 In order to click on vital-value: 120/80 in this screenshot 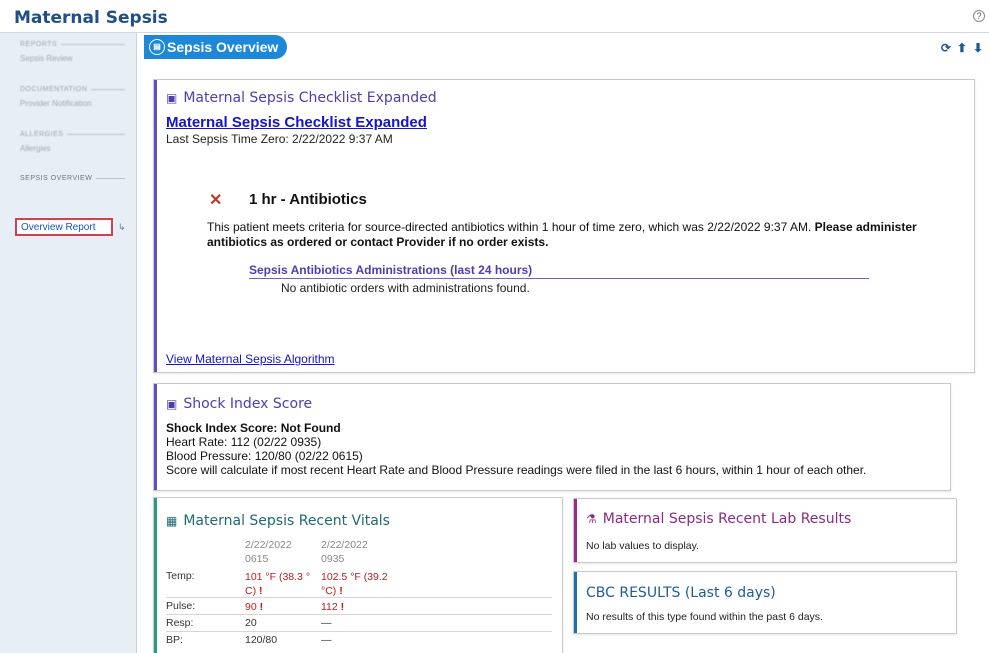, I will do `click(261, 640)`.